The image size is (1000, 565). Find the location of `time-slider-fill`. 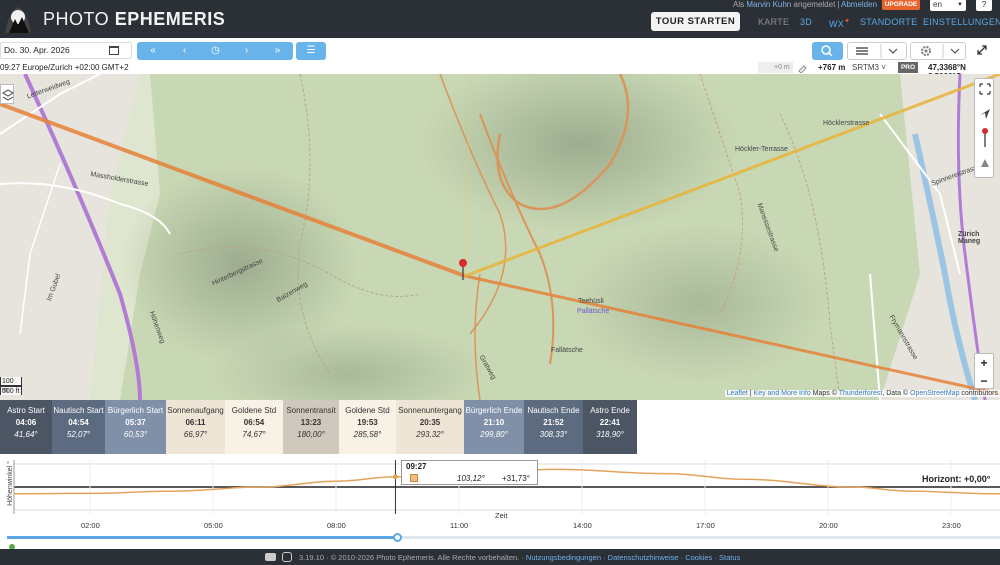

time-slider-fill is located at coordinates (202, 537).